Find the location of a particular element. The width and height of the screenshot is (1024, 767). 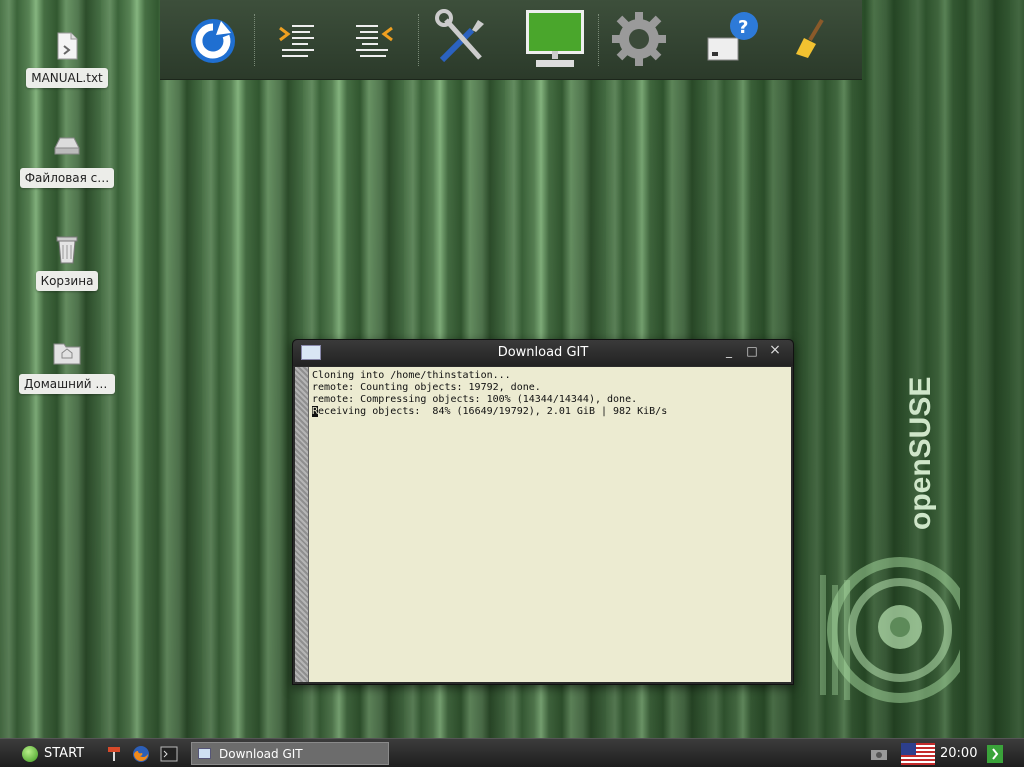

task-window-icon is located at coordinates (204, 753).